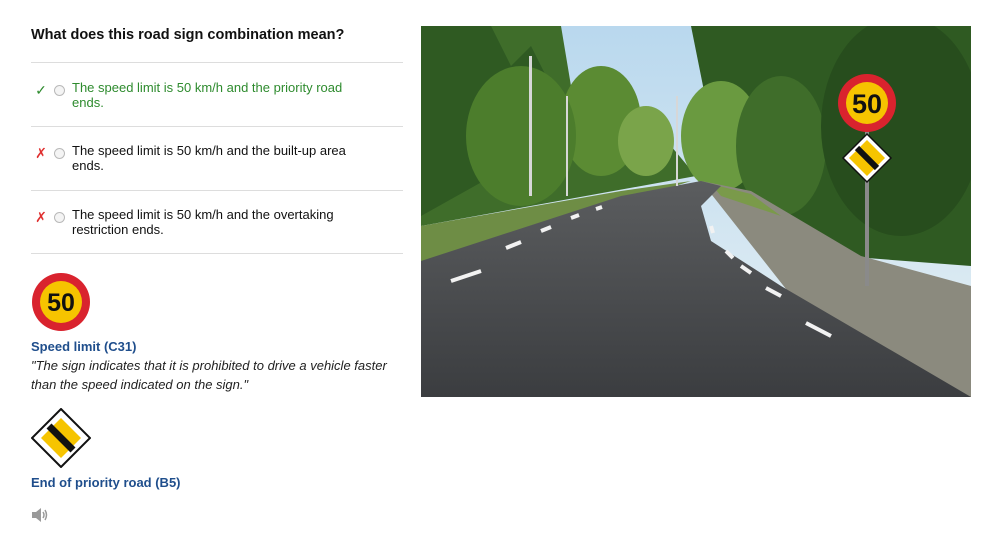 The image size is (987, 545). What do you see at coordinates (867, 104) in the screenshot?
I see `photo-sign-value: 50` at bounding box center [867, 104].